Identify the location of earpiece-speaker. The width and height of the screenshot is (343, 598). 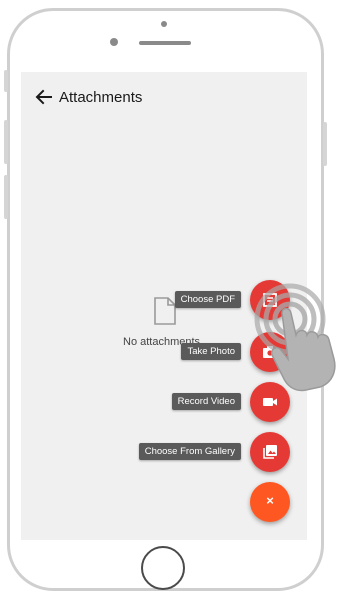
(165, 43).